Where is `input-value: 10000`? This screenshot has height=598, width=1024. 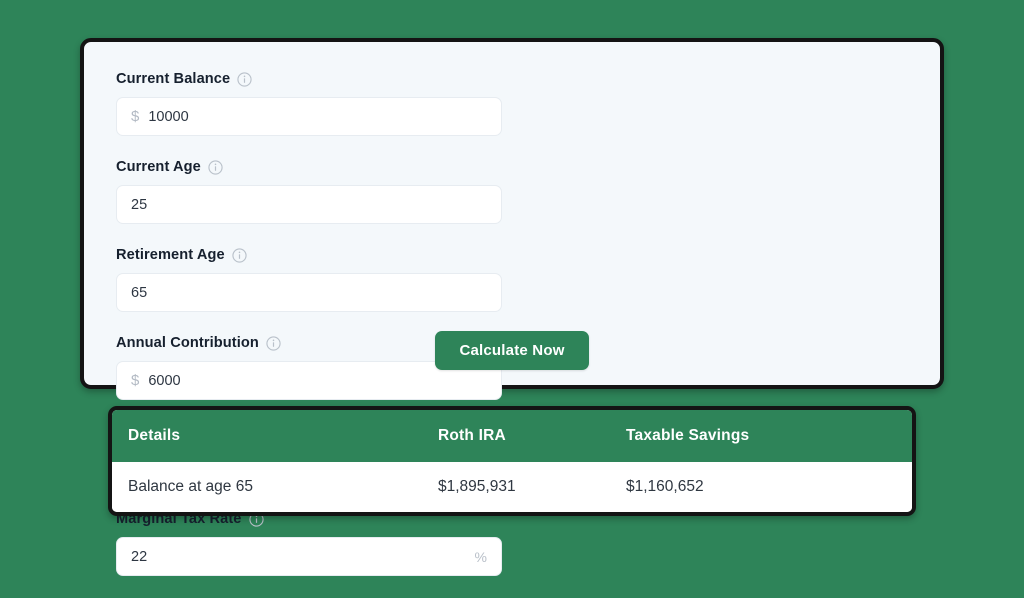 input-value: 10000 is located at coordinates (168, 116).